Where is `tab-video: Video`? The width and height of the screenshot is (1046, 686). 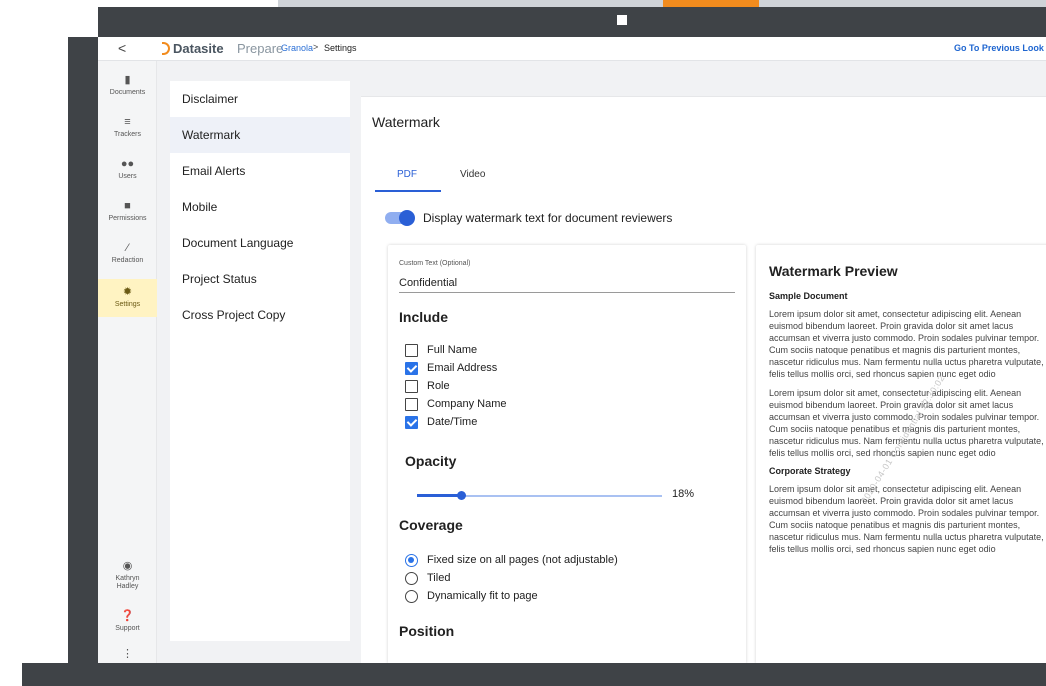 tab-video: Video is located at coordinates (472, 174).